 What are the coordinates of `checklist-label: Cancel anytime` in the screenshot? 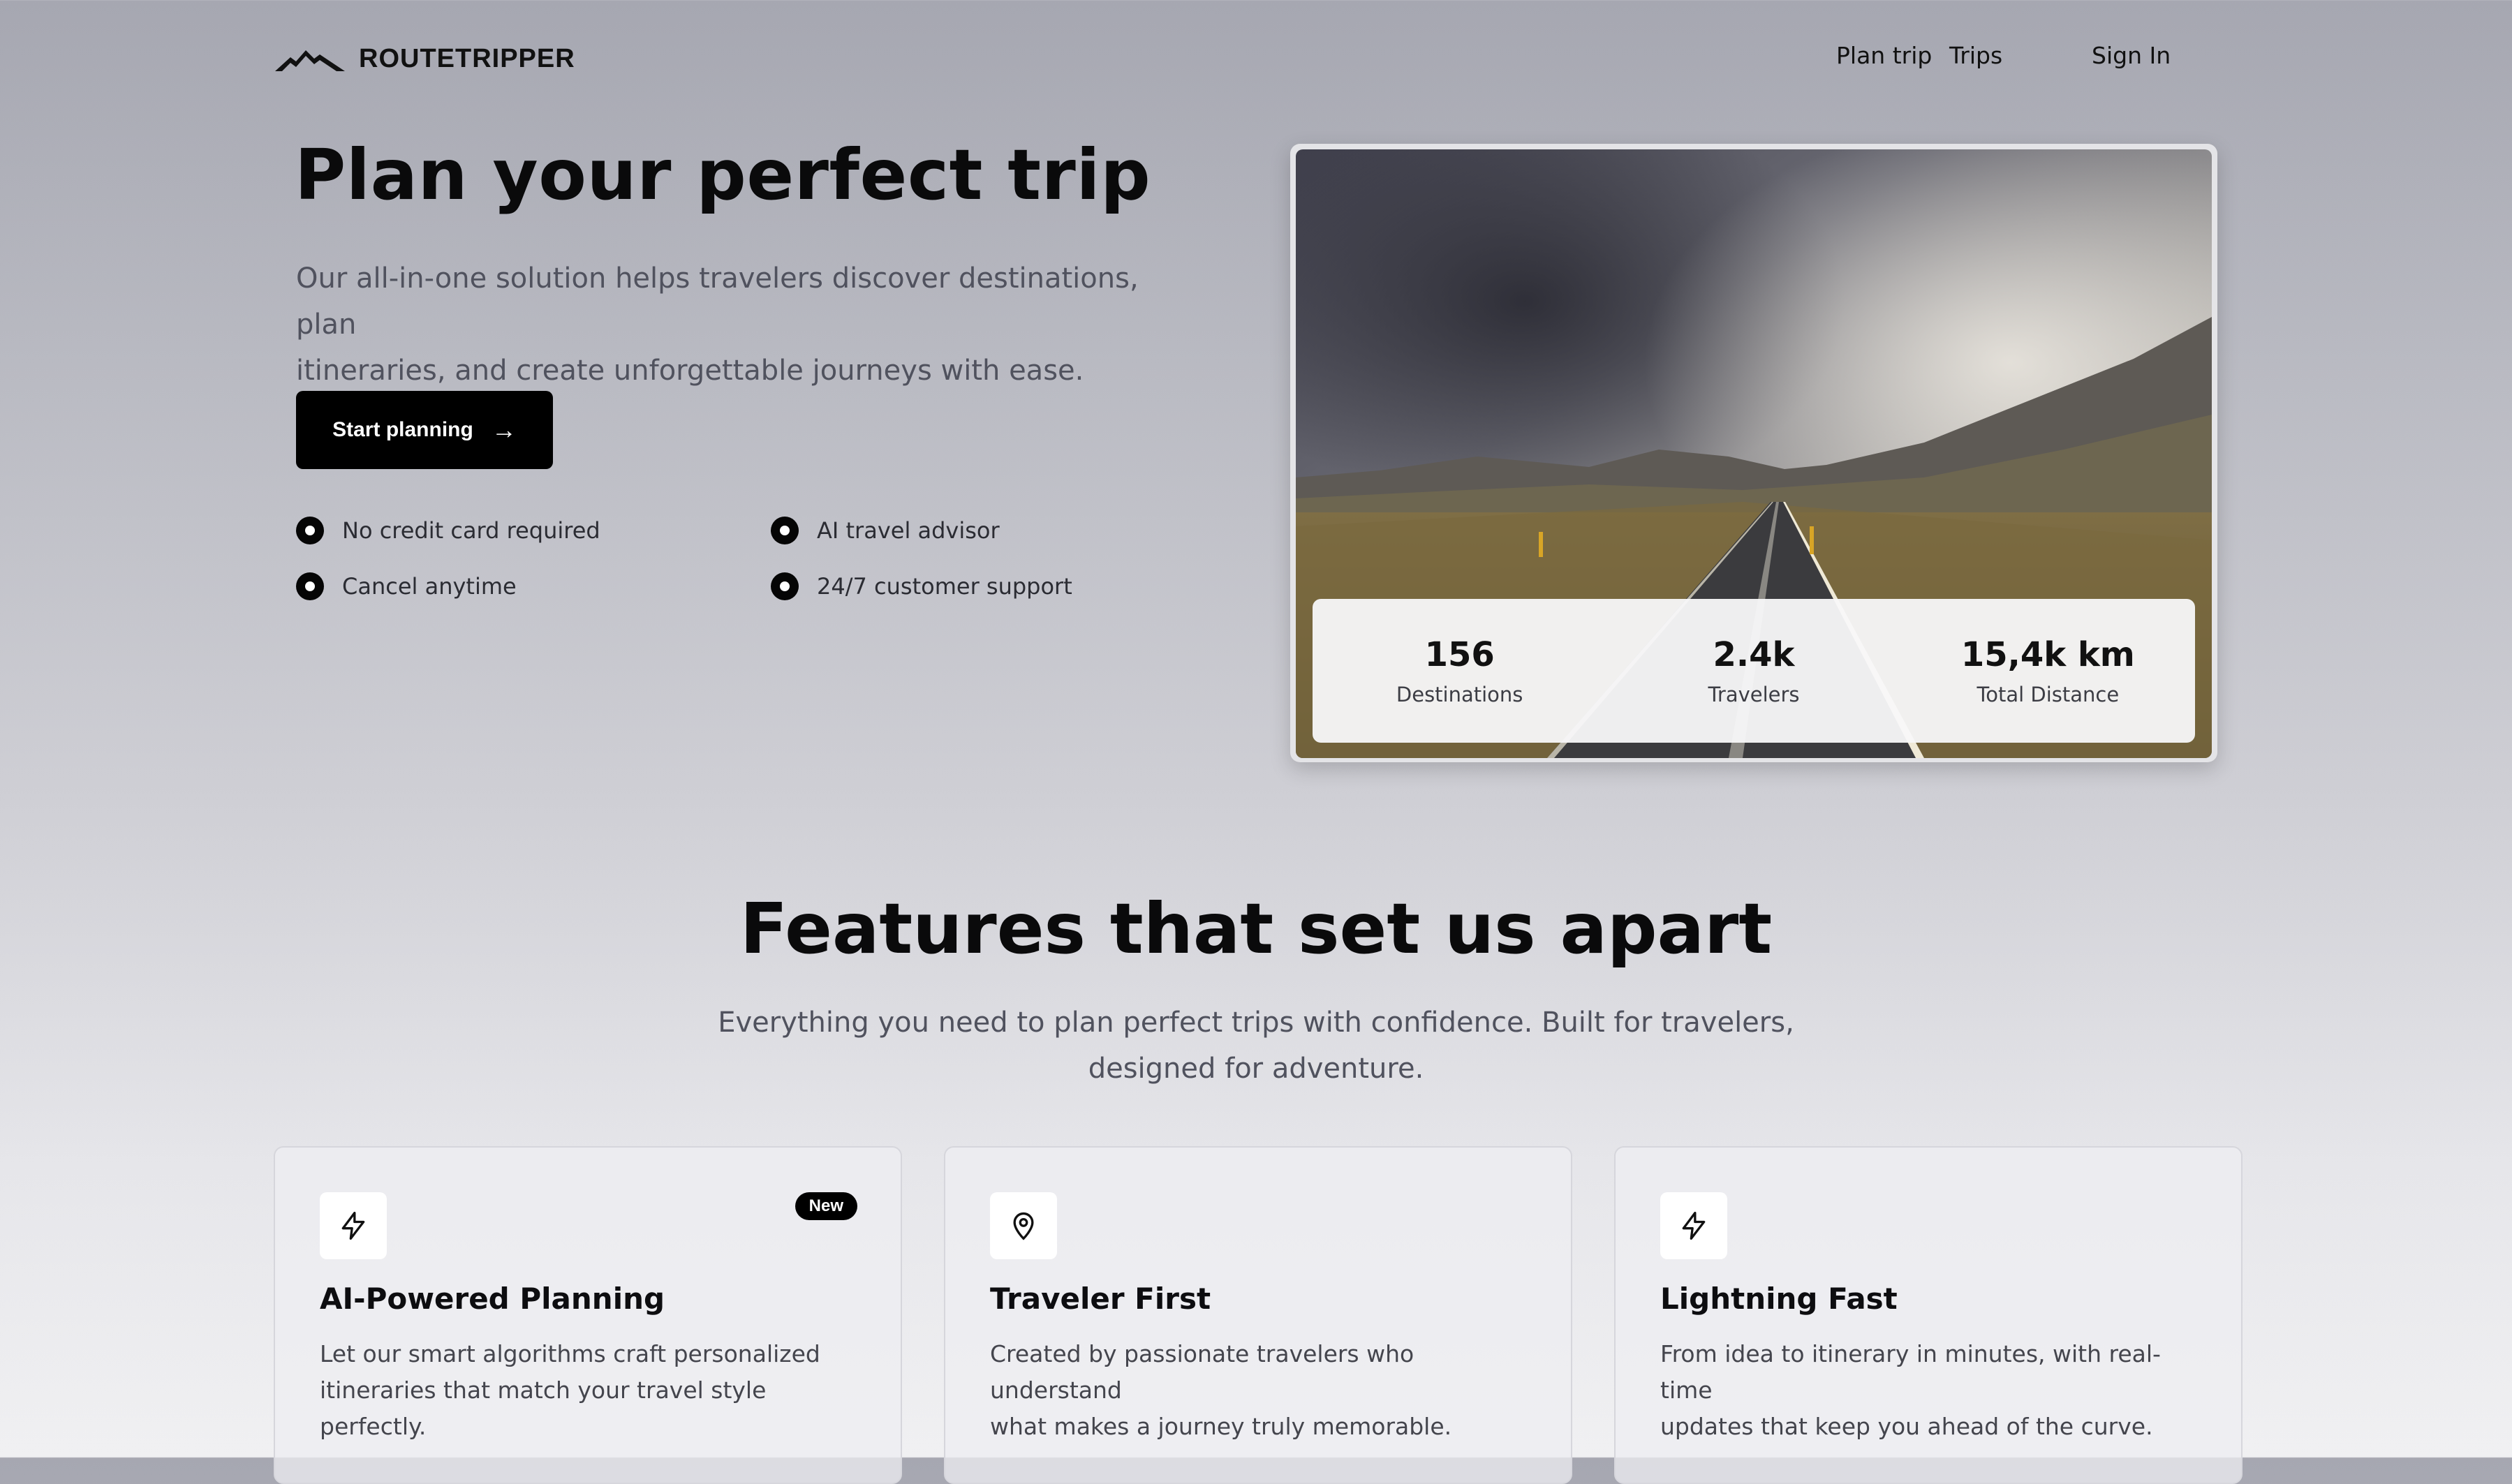 It's located at (429, 586).